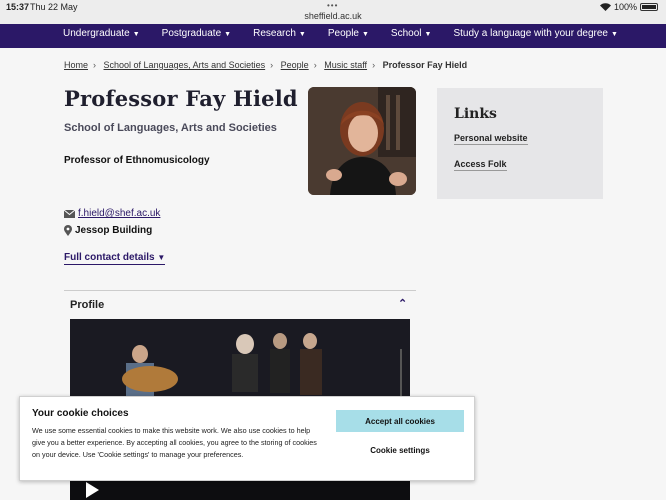  I want to click on building-location: Jessop Building, so click(108, 230).